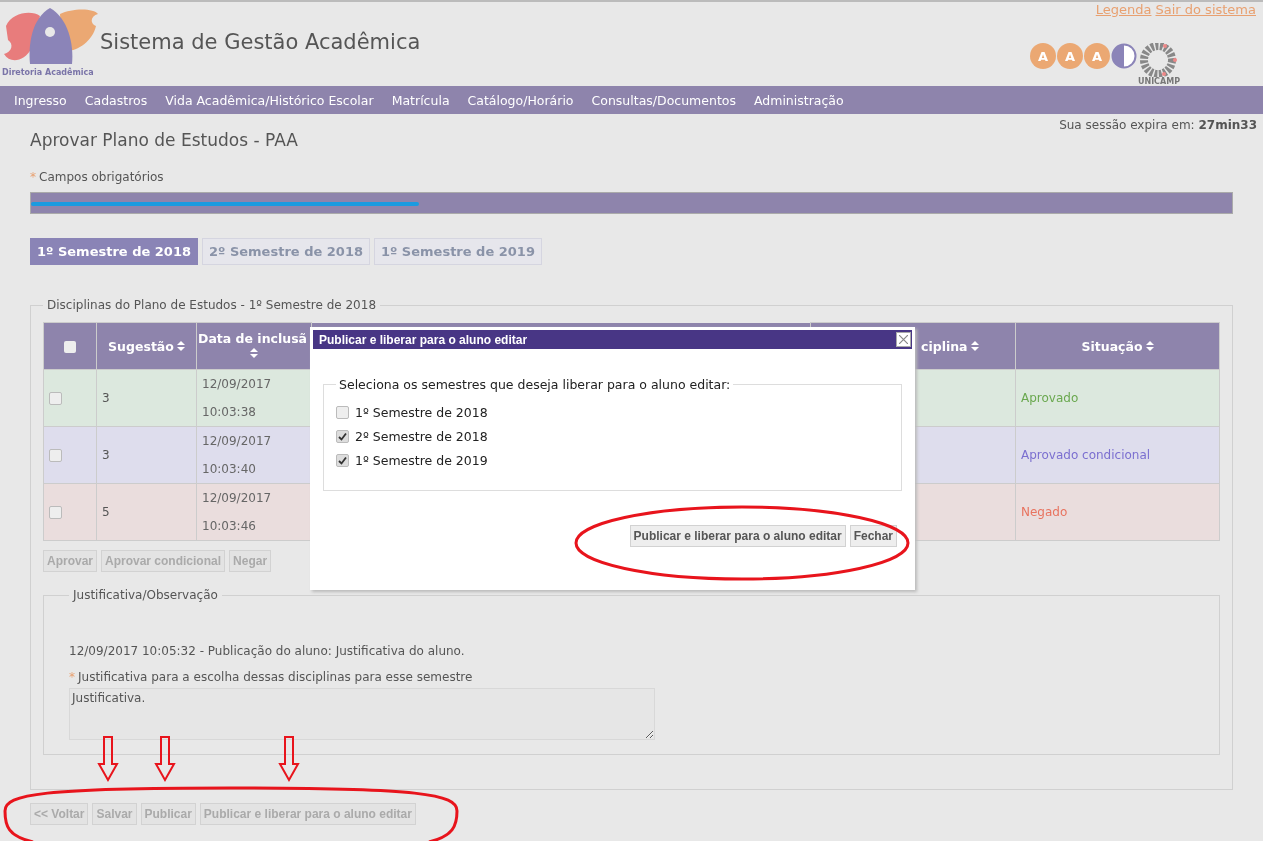  I want to click on table-cell: 5, so click(106, 512).